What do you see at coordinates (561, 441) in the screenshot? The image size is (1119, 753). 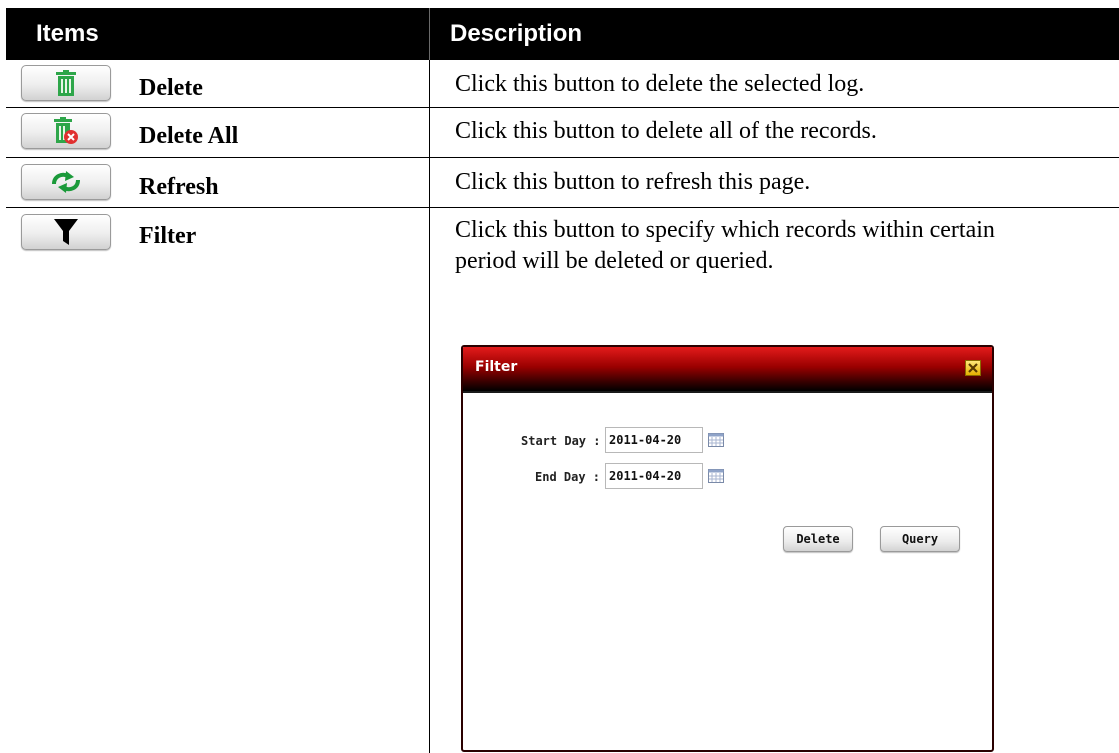 I see `start-day-label: Start Day :` at bounding box center [561, 441].